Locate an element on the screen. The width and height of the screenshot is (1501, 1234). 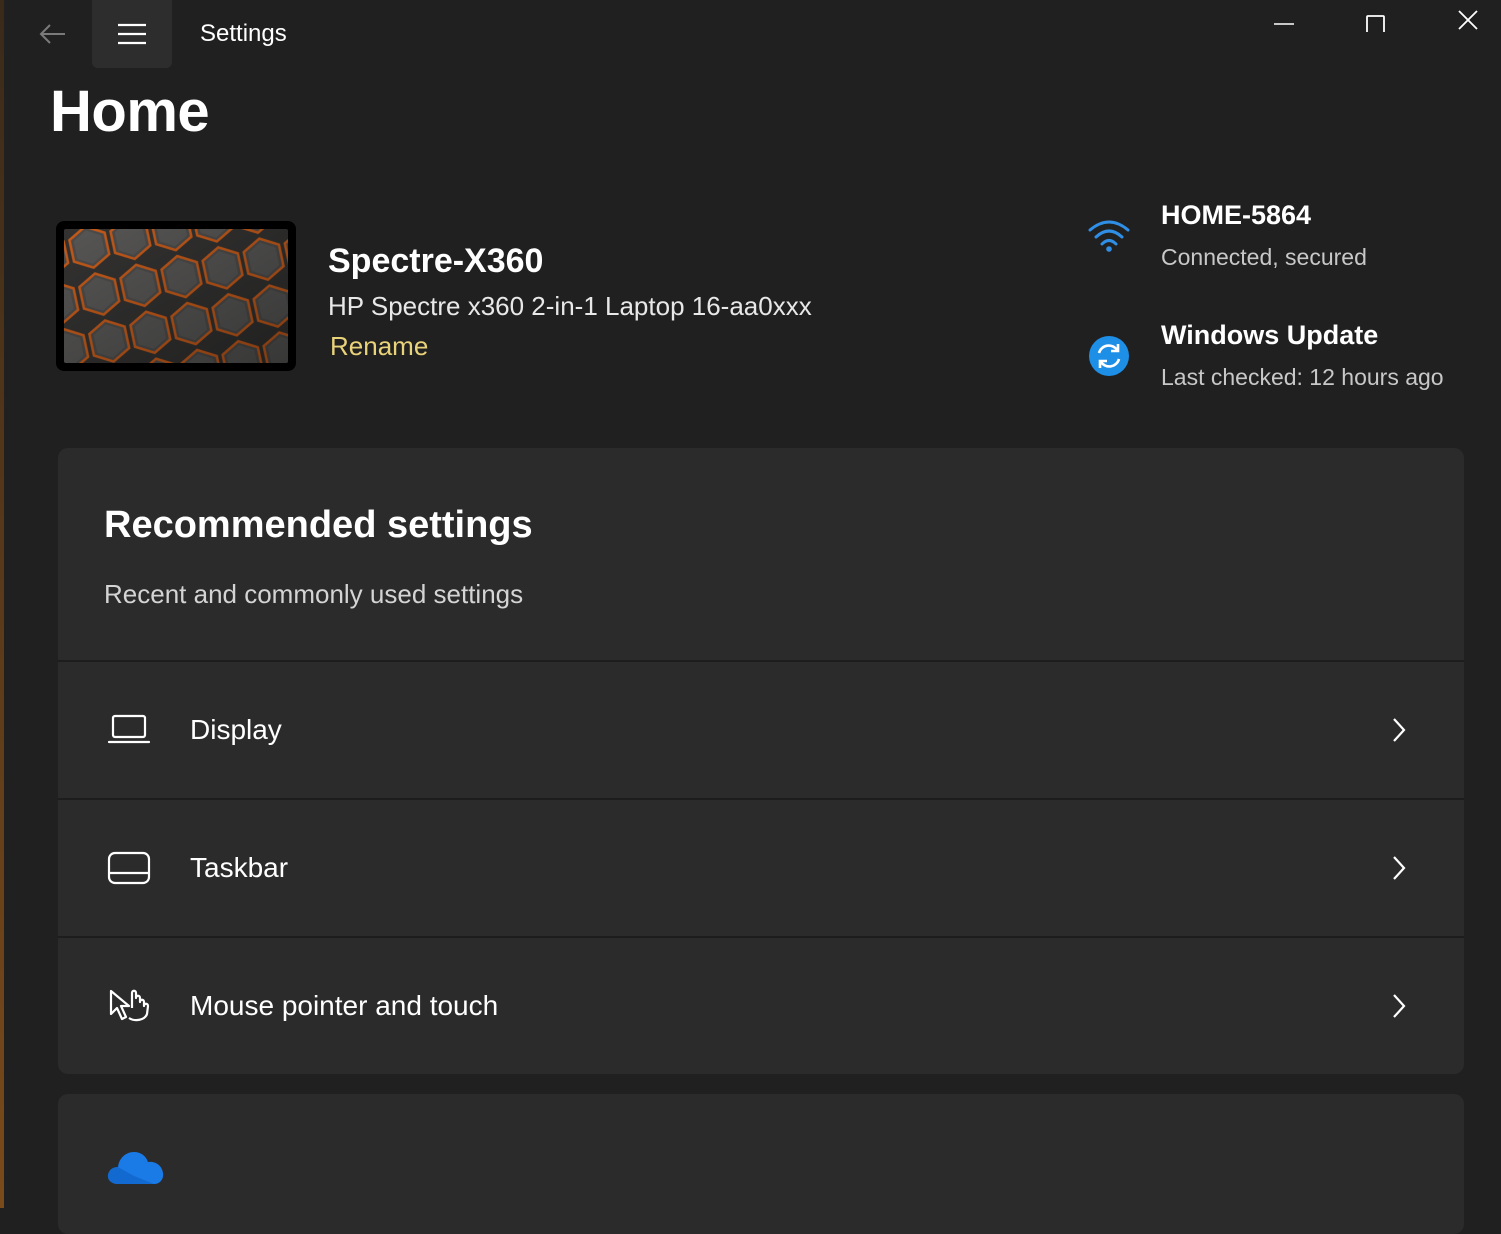
close-icon is located at coordinates (1468, 20).